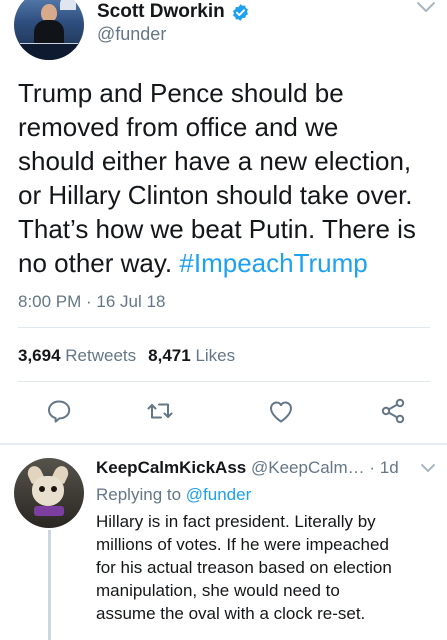  I want to click on reply-display-name: KeepCalmKickAss, so click(171, 467).